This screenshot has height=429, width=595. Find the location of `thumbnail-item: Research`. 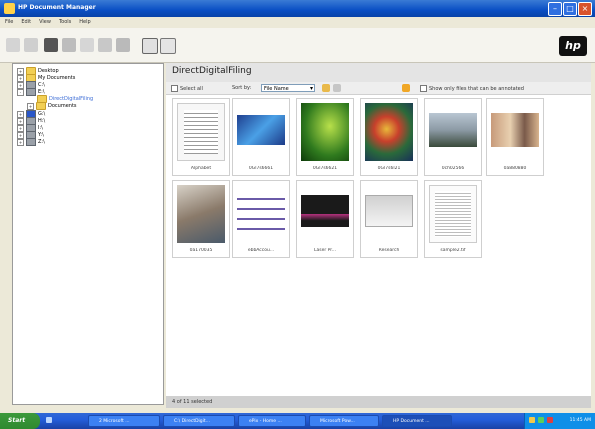

thumbnail-item: Research is located at coordinates (389, 219).